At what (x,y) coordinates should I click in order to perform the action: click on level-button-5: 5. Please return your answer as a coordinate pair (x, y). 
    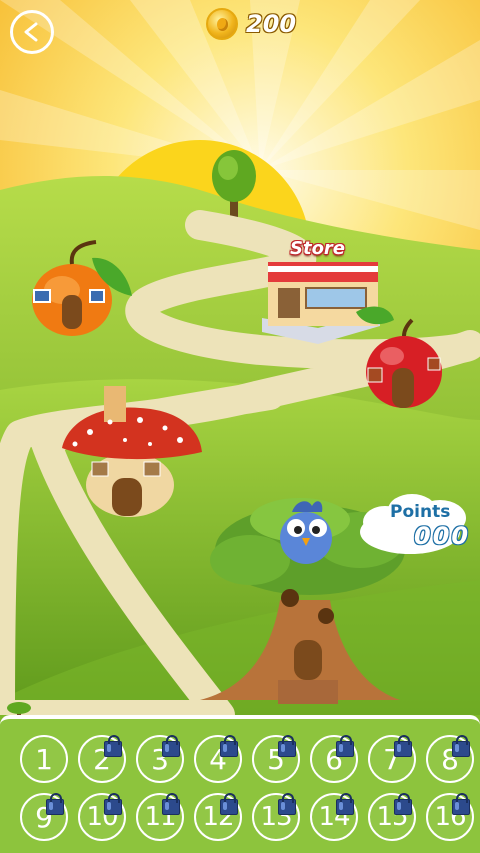
    Looking at the image, I should click on (276, 759).